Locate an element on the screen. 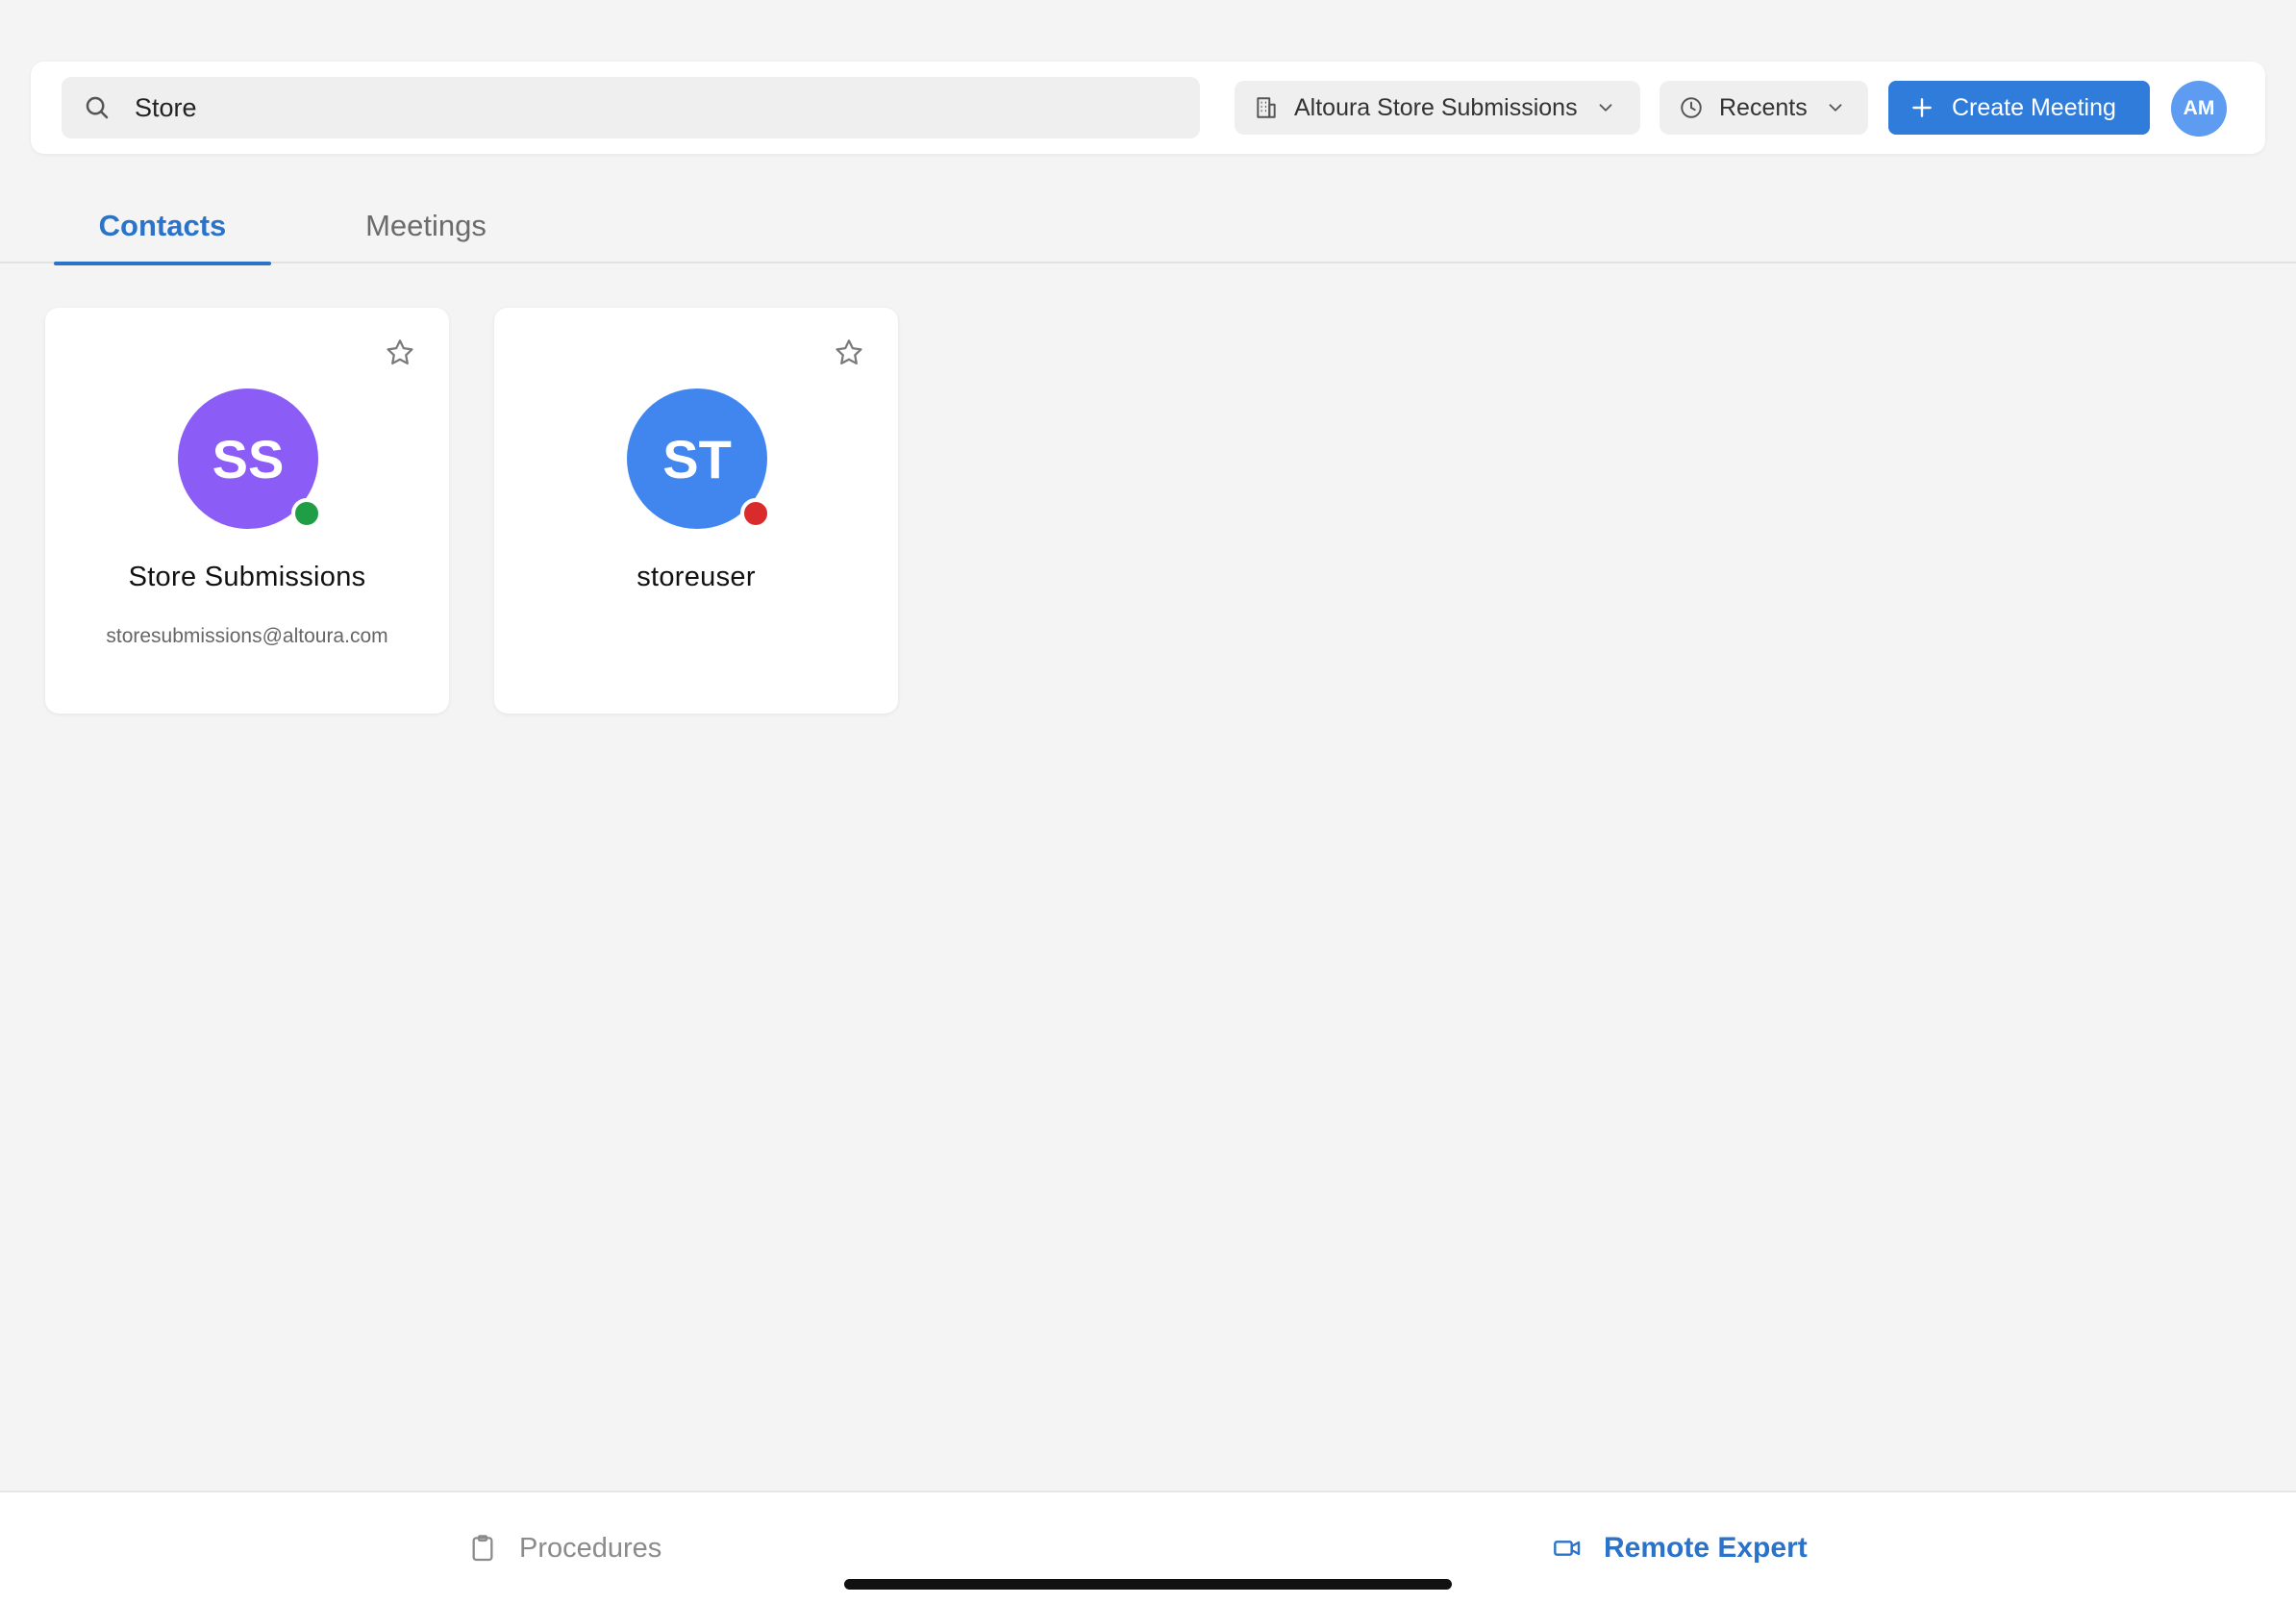  nav-procedures-label: Procedures is located at coordinates (590, 1548).